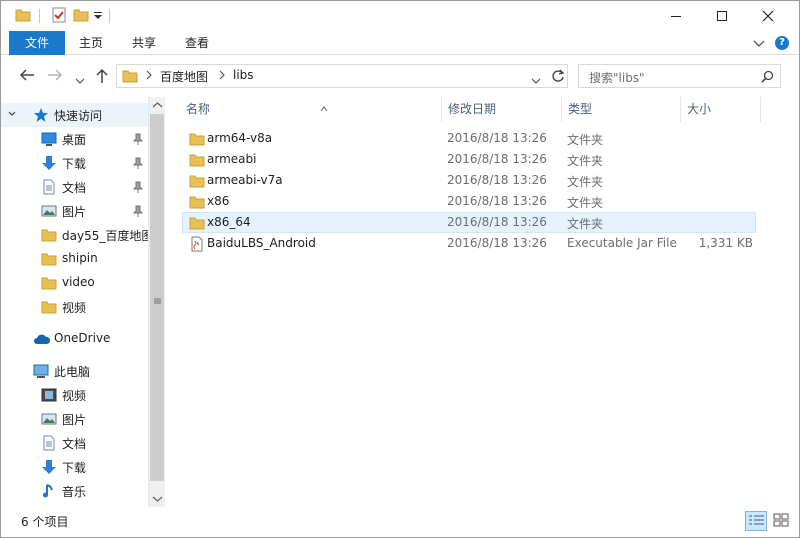 Image resolution: width=800 pixels, height=538 pixels. What do you see at coordinates (400, 43) in the screenshot?
I see `ribbon-tabs: 文件 主页 共享 查看 ?` at bounding box center [400, 43].